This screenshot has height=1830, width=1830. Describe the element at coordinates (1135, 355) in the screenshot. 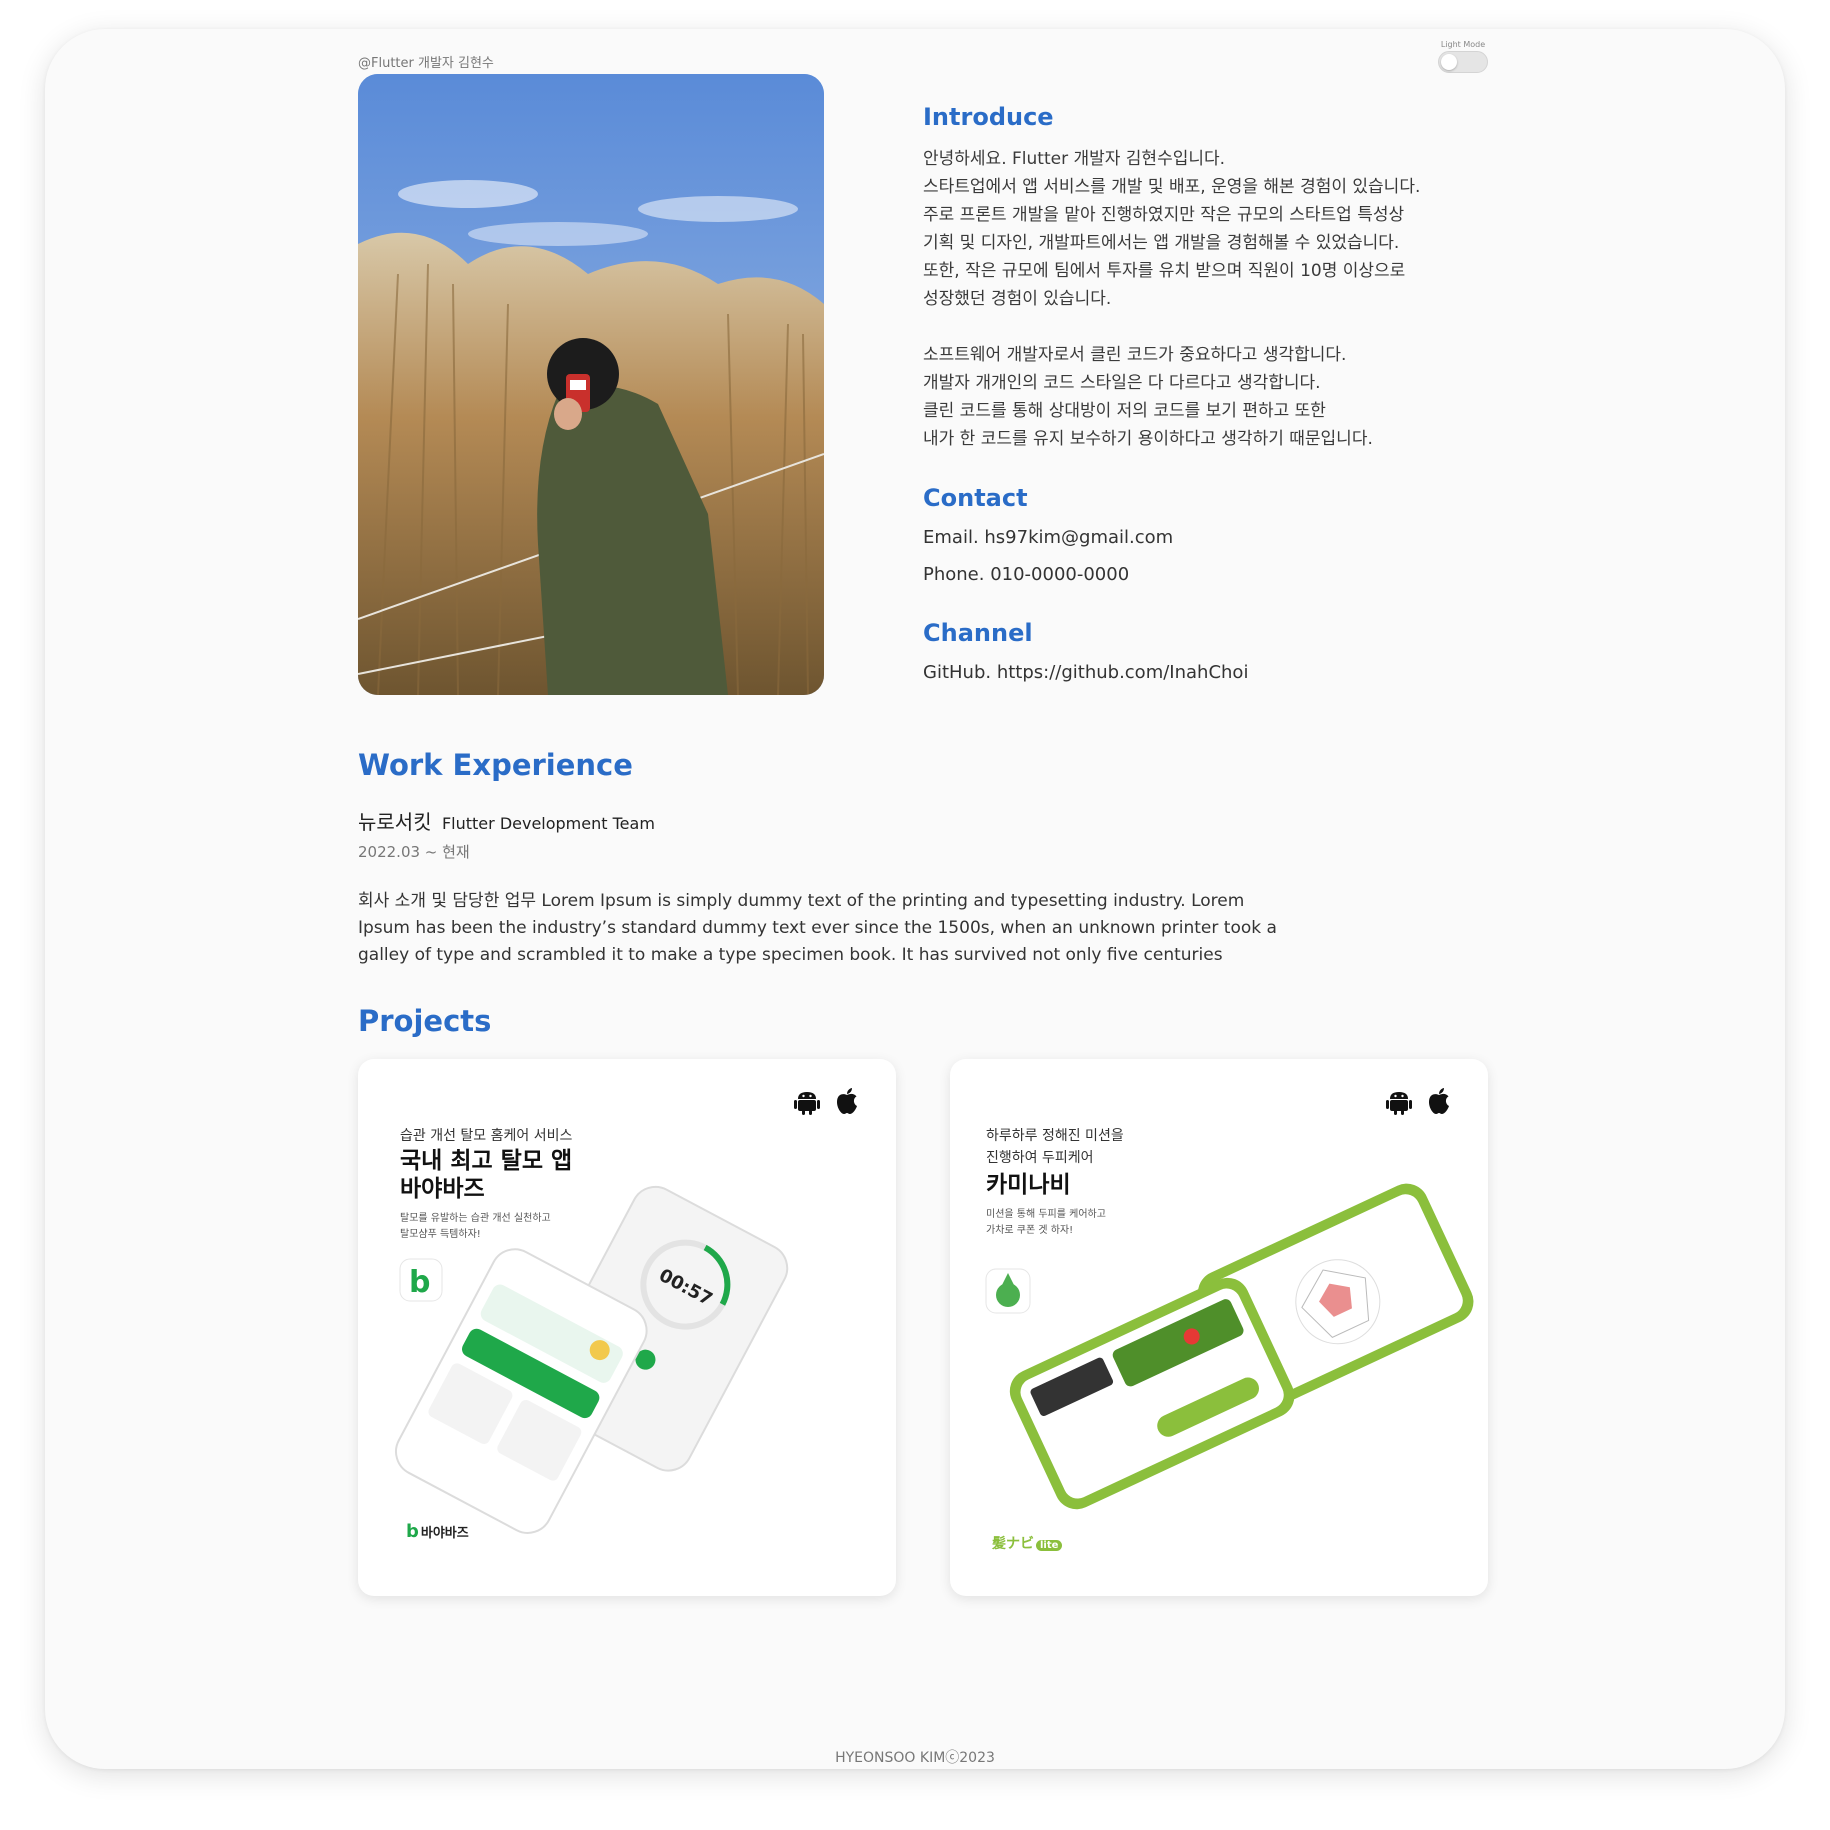

I see `intro-line: 소프트웨어 개발자로서 클린 코드가 중요하다고 생각합니다.` at that location.